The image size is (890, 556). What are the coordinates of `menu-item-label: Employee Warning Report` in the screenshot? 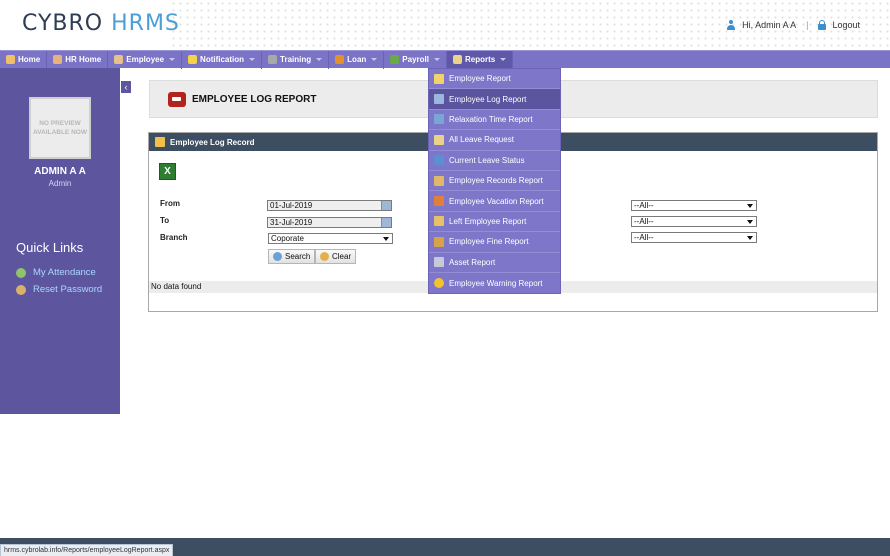 It's located at (496, 283).